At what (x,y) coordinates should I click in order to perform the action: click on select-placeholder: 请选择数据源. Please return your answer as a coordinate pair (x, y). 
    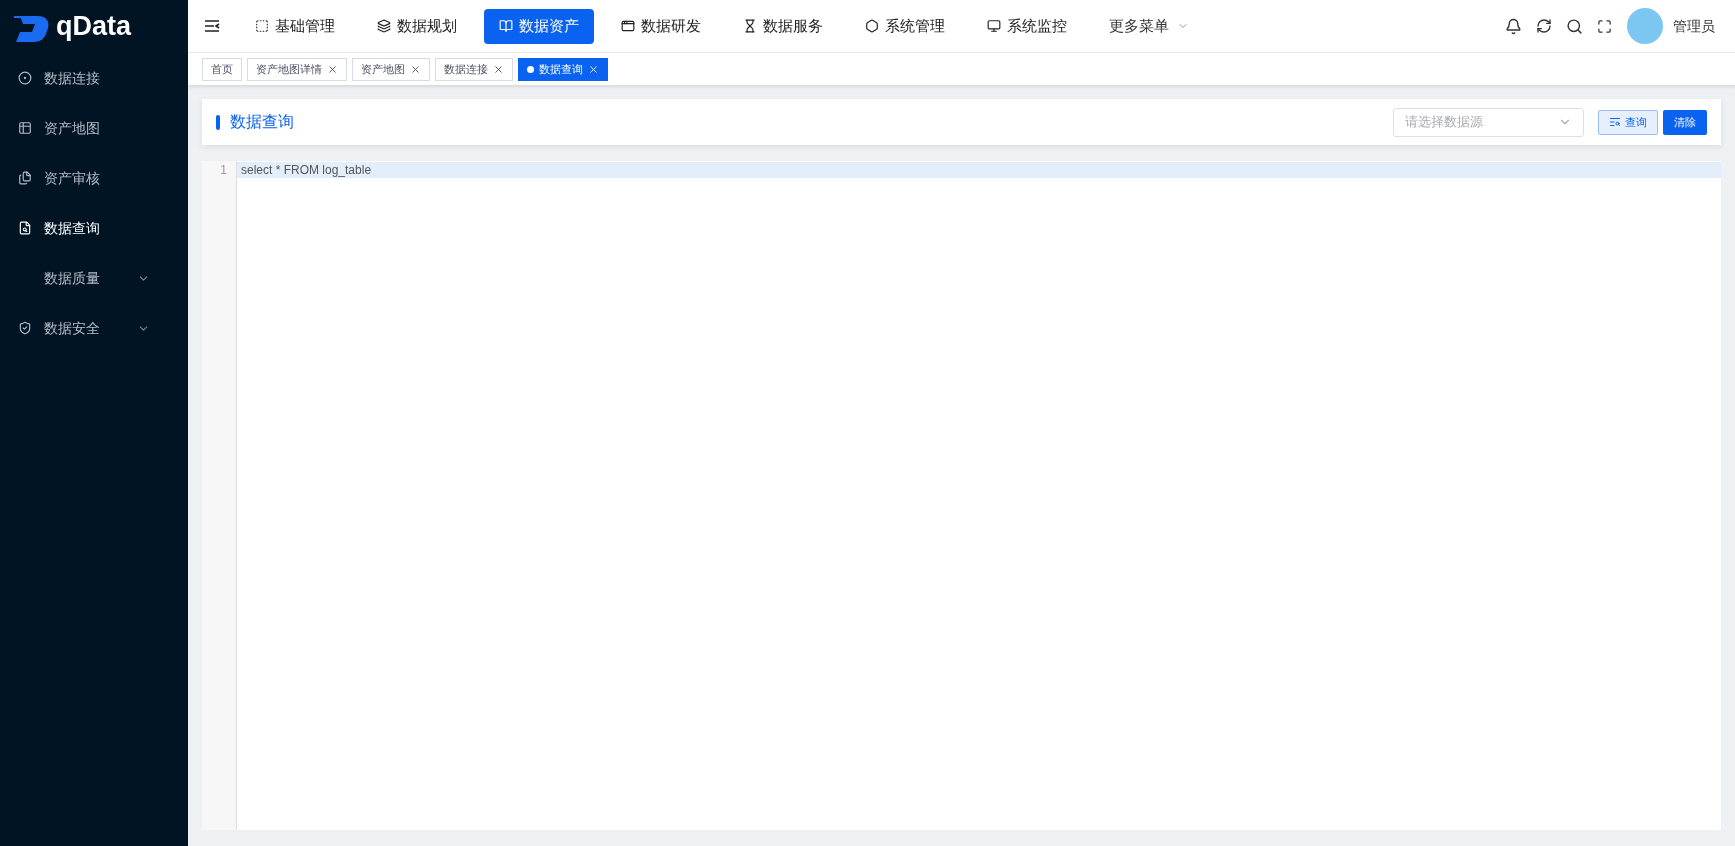
    Looking at the image, I should click on (1444, 122).